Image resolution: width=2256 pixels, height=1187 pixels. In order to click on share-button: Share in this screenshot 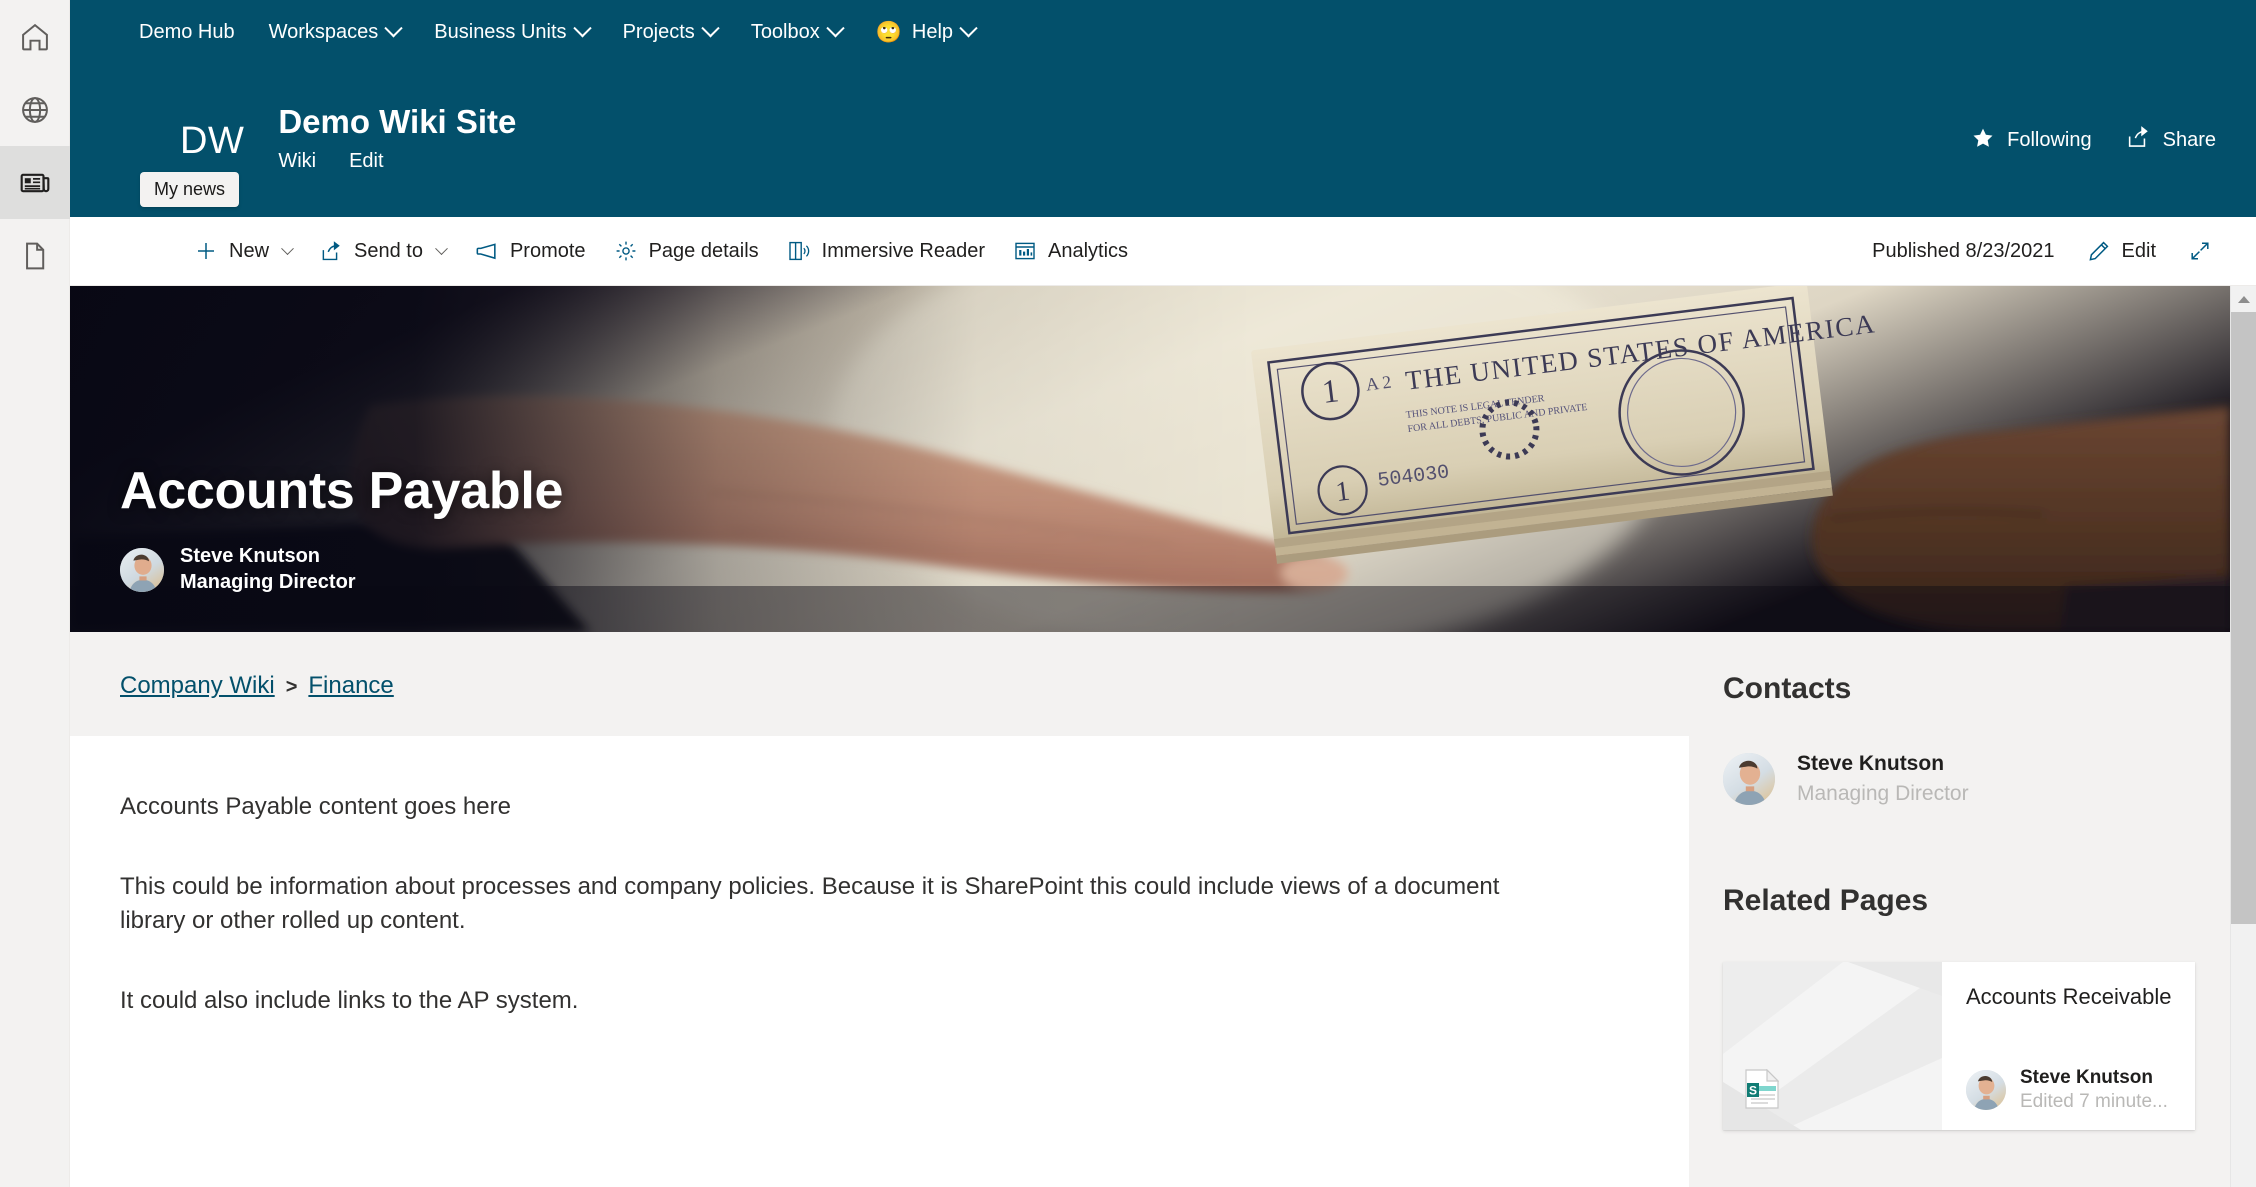, I will do `click(2171, 140)`.